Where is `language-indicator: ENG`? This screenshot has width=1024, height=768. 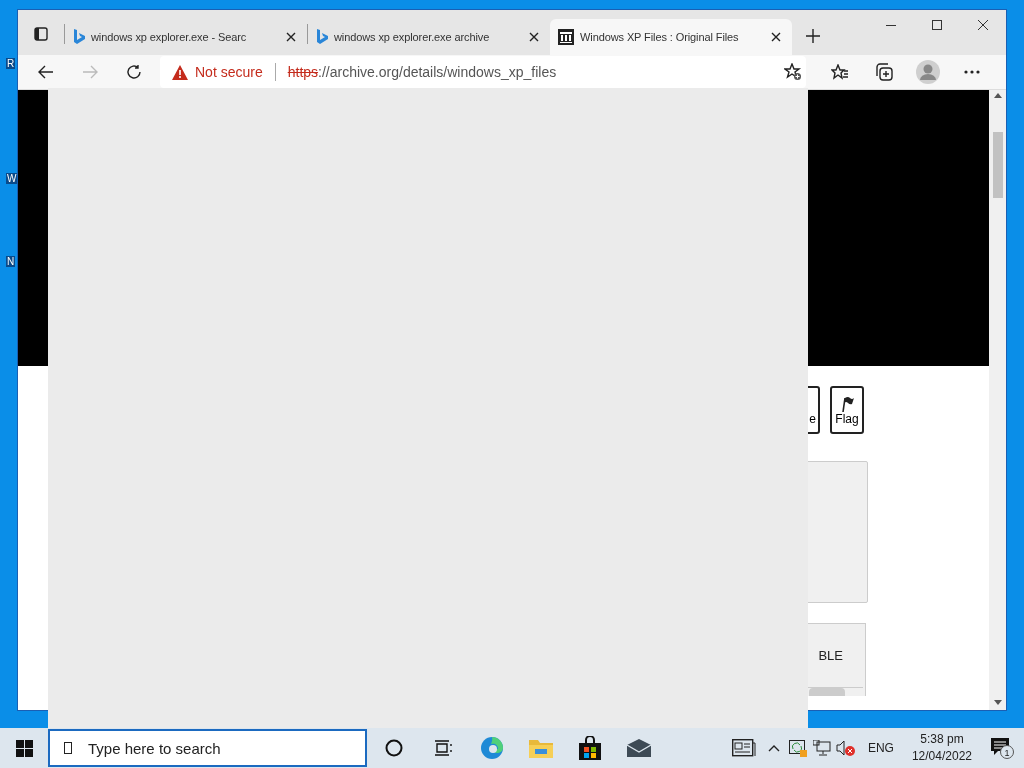 language-indicator: ENG is located at coordinates (880, 748).